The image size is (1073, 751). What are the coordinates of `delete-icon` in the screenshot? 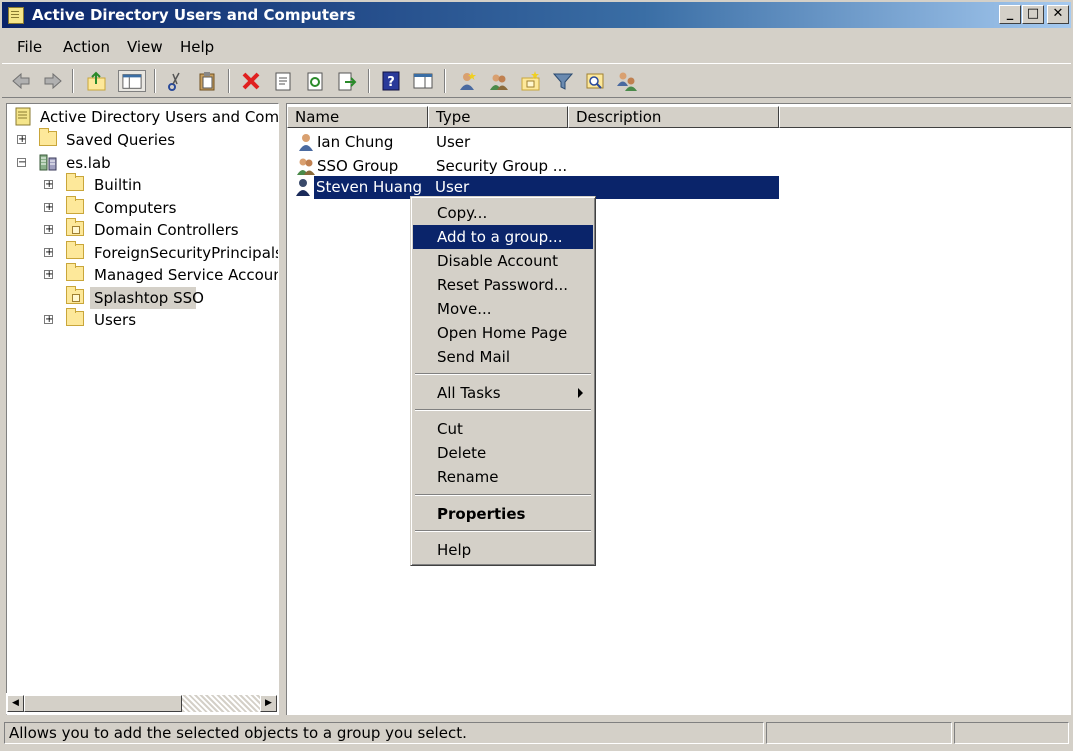 It's located at (251, 81).